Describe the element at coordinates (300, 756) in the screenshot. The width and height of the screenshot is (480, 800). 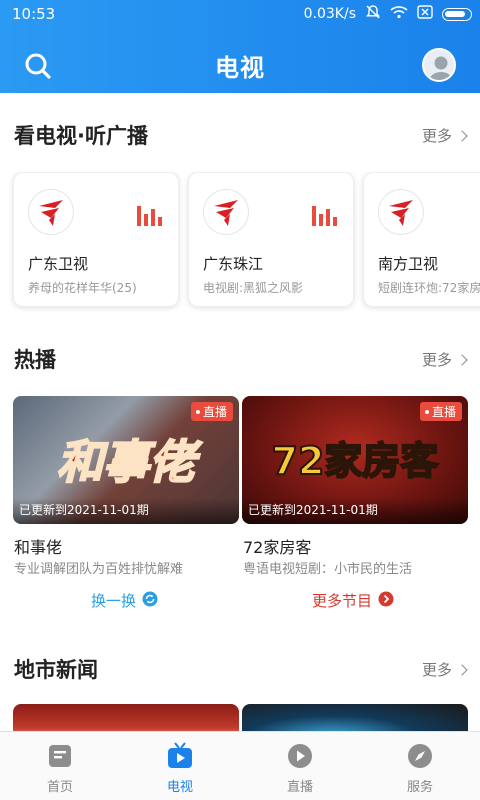
I see `play-icon` at that location.